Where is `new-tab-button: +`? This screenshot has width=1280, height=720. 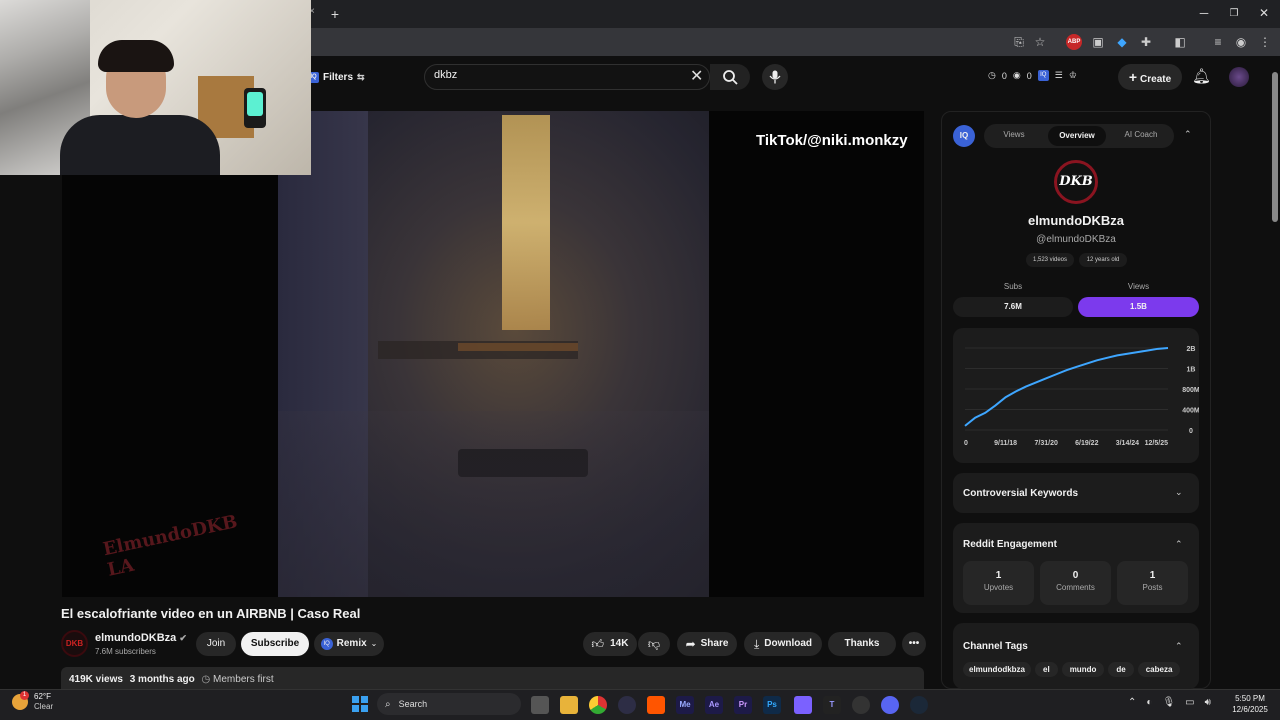
new-tab-button: + is located at coordinates (335, 14).